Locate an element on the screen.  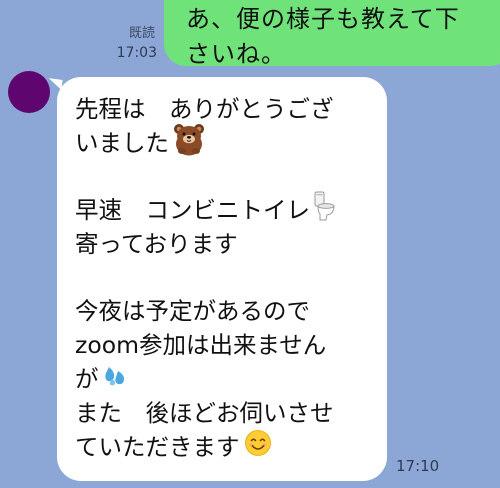
received-message-line: いました is located at coordinates (226, 141).